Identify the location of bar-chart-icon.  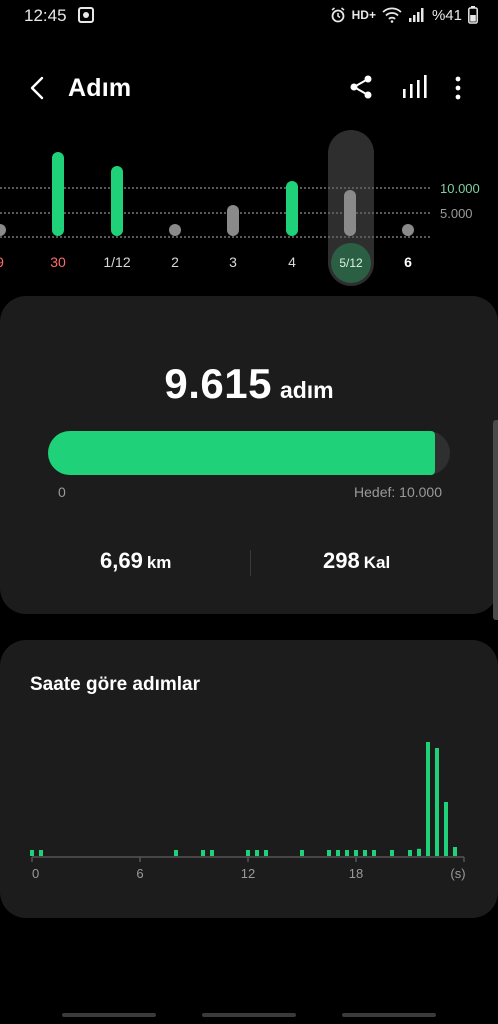
(414, 87).